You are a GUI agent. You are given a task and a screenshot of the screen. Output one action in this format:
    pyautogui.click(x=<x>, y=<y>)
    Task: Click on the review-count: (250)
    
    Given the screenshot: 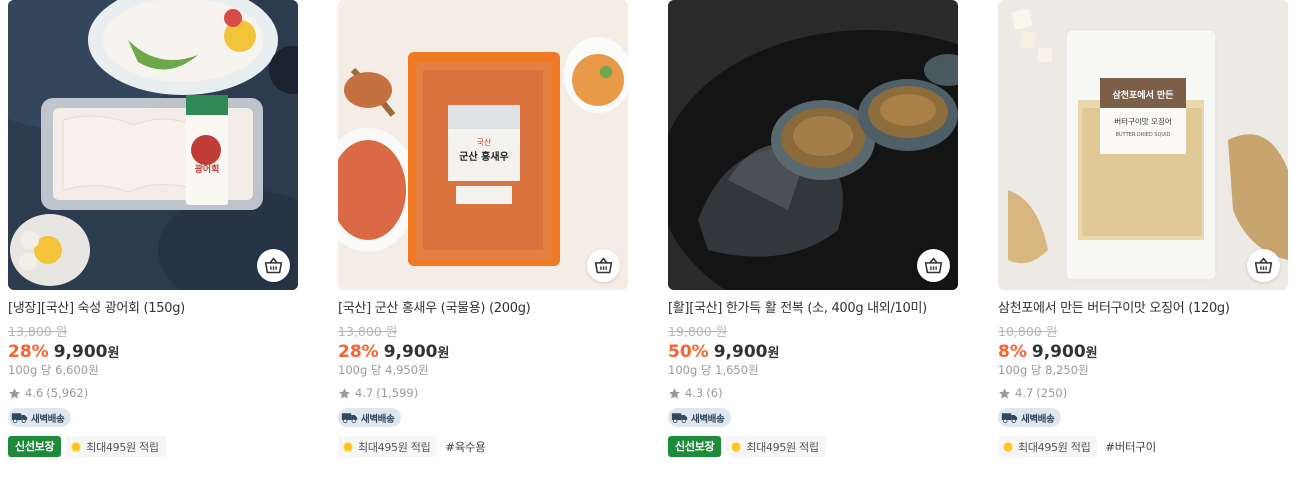 What is the action you would take?
    pyautogui.click(x=1052, y=393)
    